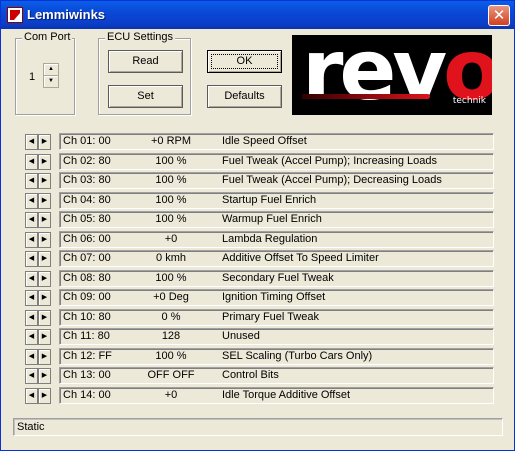  I want to click on channel-value: +0 Deg, so click(171, 297).